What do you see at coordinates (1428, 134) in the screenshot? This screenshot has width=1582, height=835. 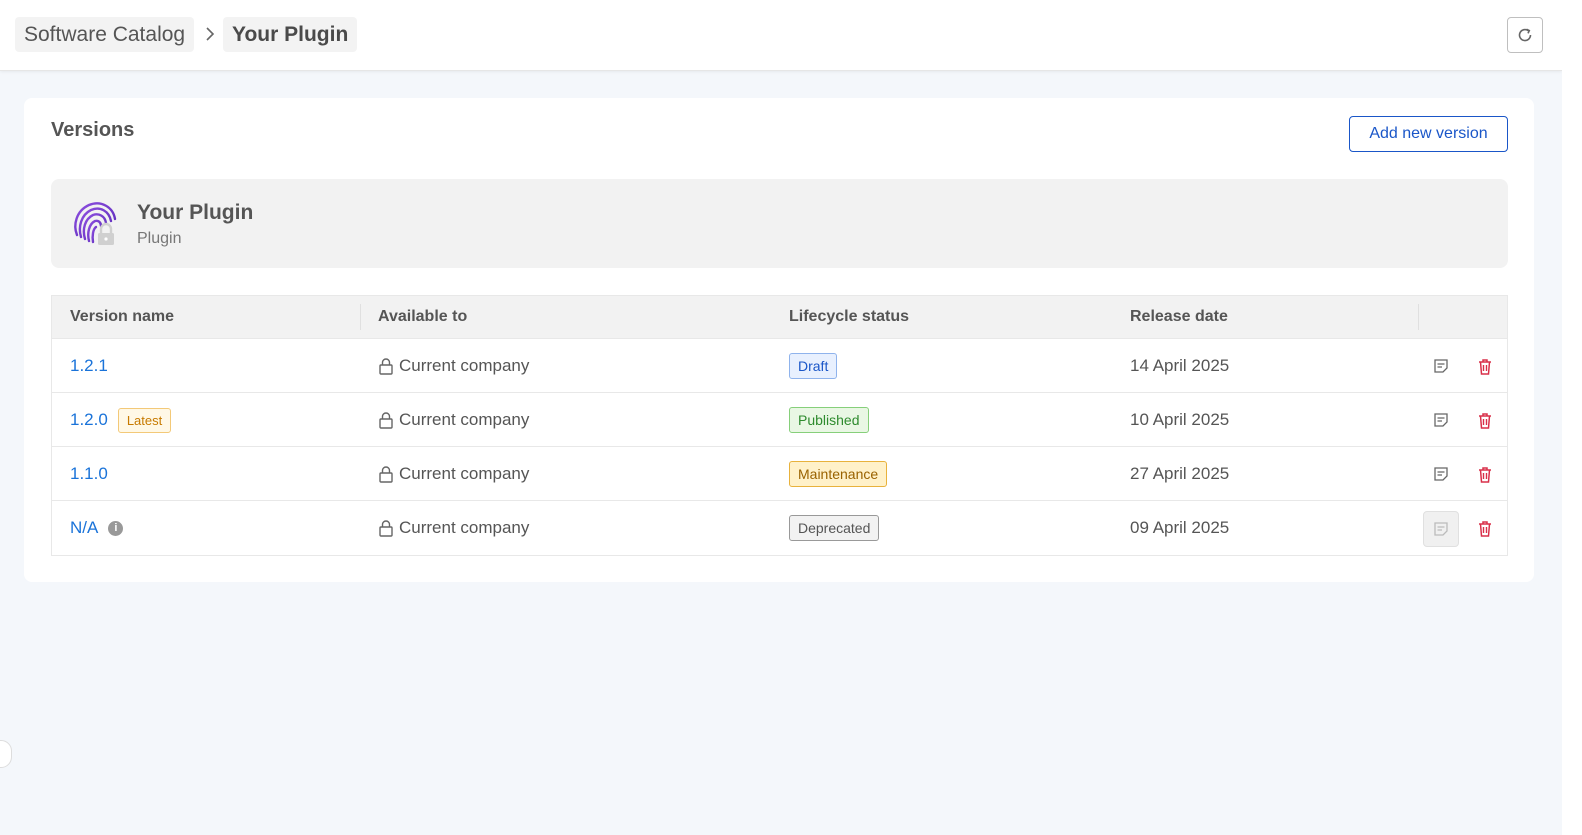 I see `add-new-version-button: Add new version` at bounding box center [1428, 134].